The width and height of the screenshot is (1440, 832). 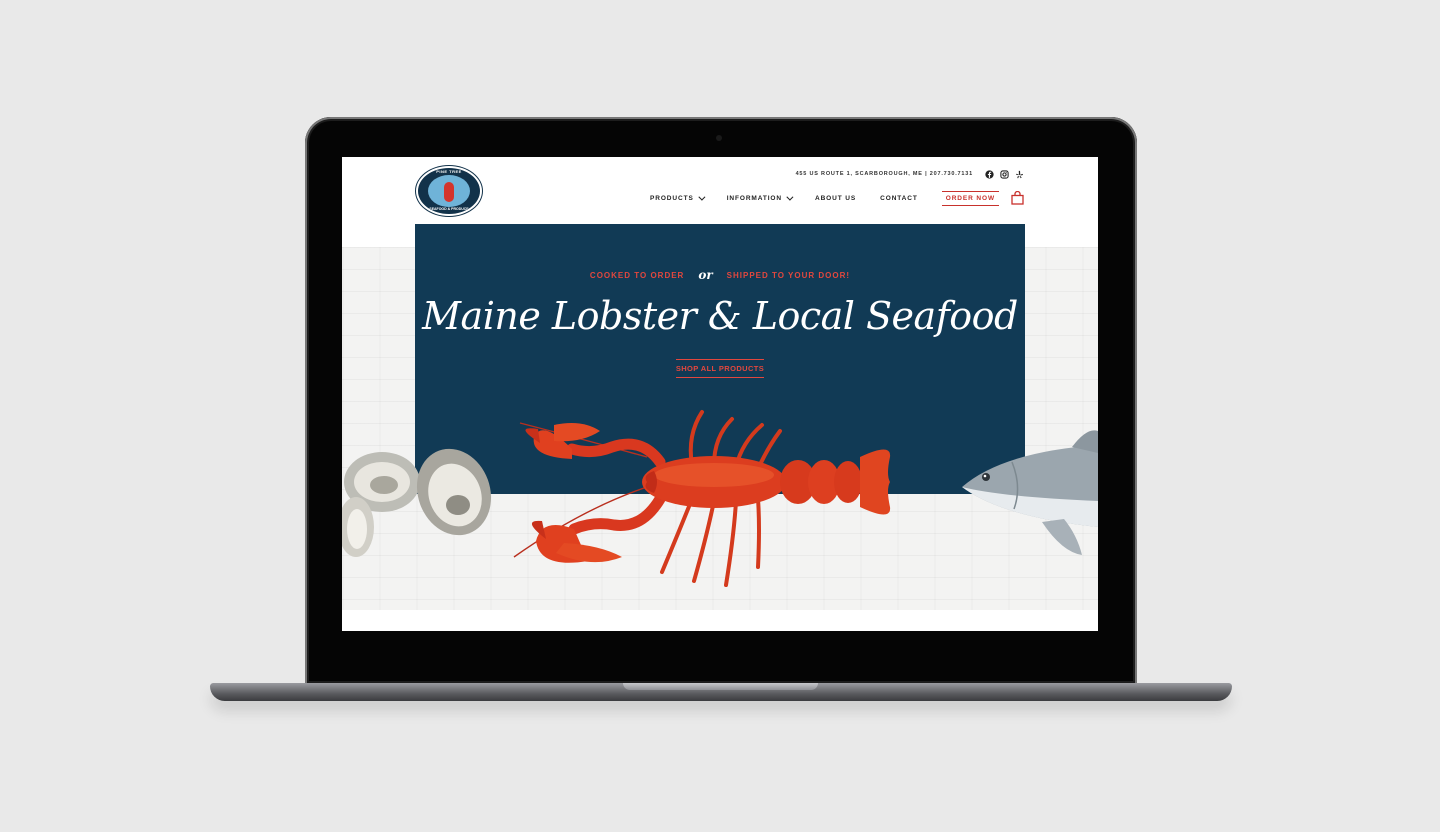 What do you see at coordinates (1030, 492) in the screenshot?
I see `fish-image` at bounding box center [1030, 492].